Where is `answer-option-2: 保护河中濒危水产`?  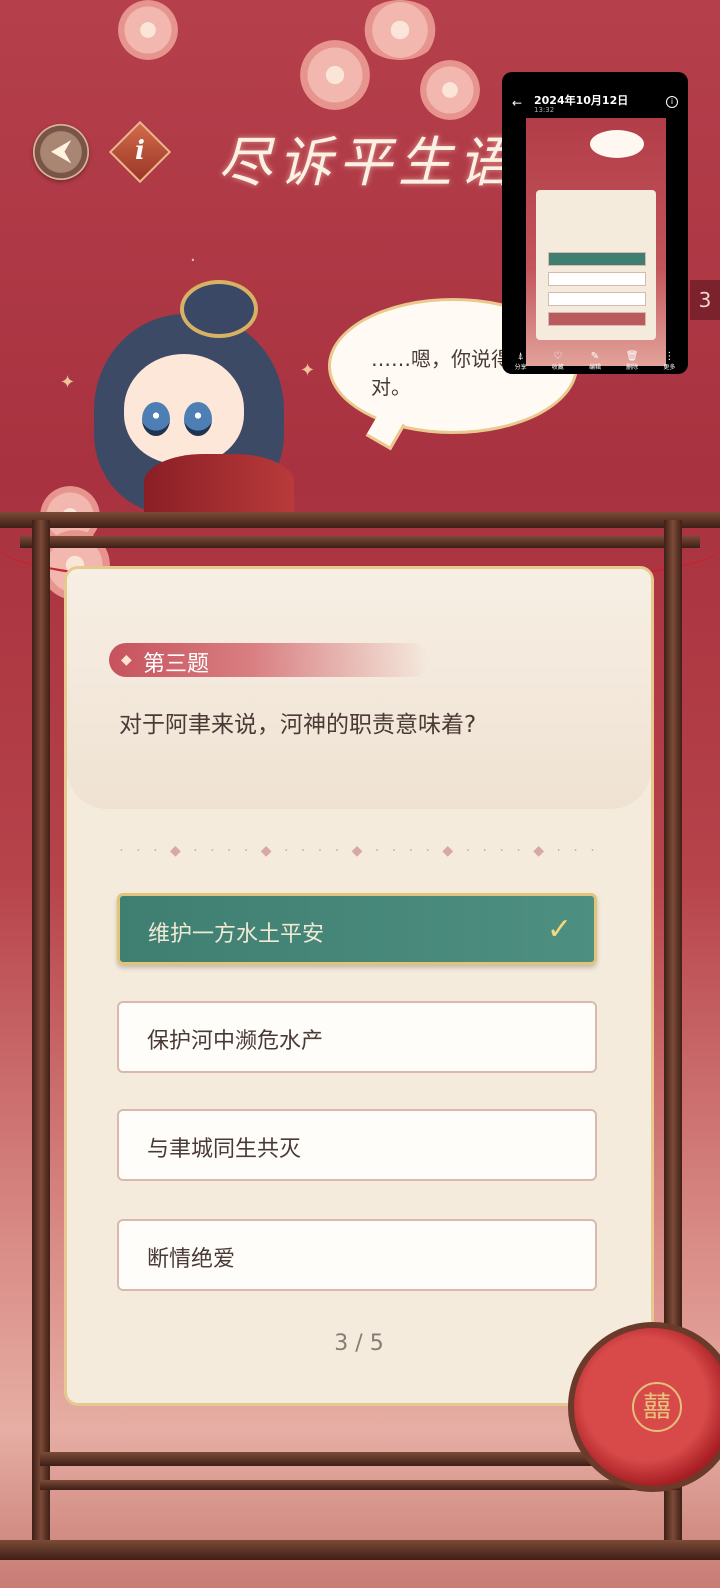 answer-option-2: 保护河中濒危水产 is located at coordinates (357, 1037).